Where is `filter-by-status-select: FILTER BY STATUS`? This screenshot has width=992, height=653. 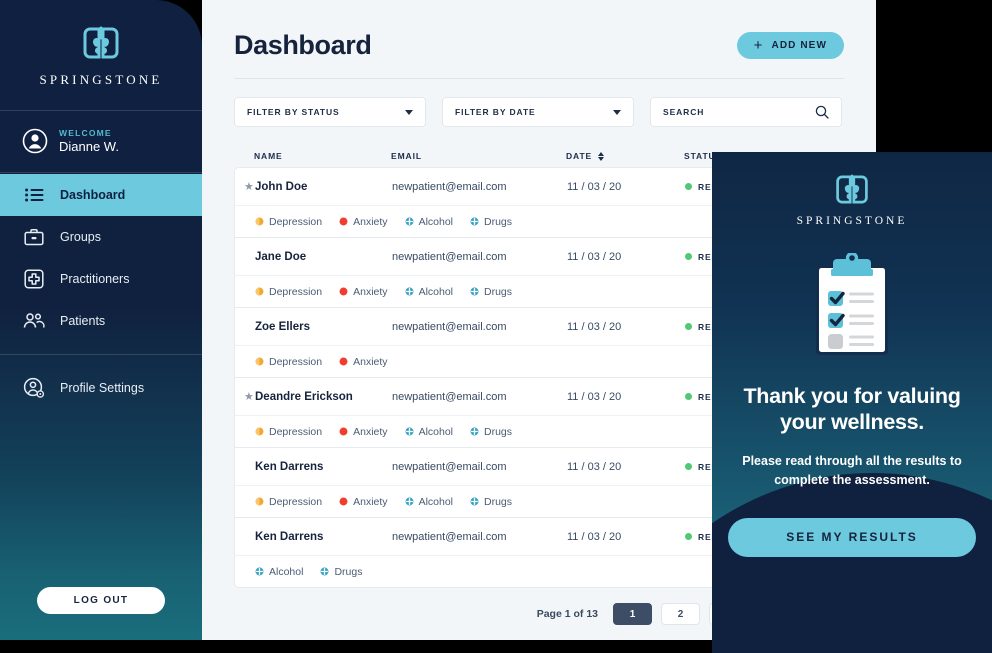
filter-by-status-select: FILTER BY STATUS is located at coordinates (330, 112).